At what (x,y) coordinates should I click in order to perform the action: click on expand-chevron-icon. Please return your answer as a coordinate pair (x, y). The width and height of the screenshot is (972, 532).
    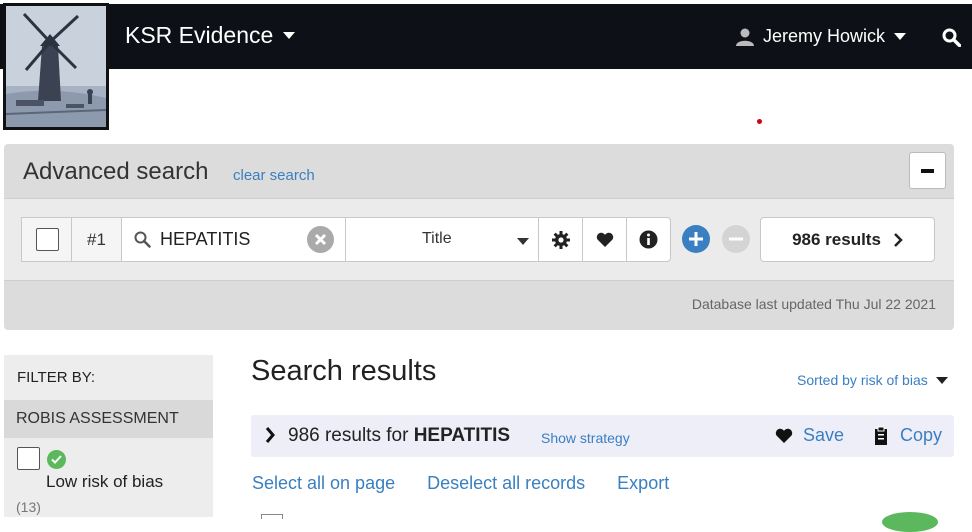
    Looking at the image, I should click on (270, 435).